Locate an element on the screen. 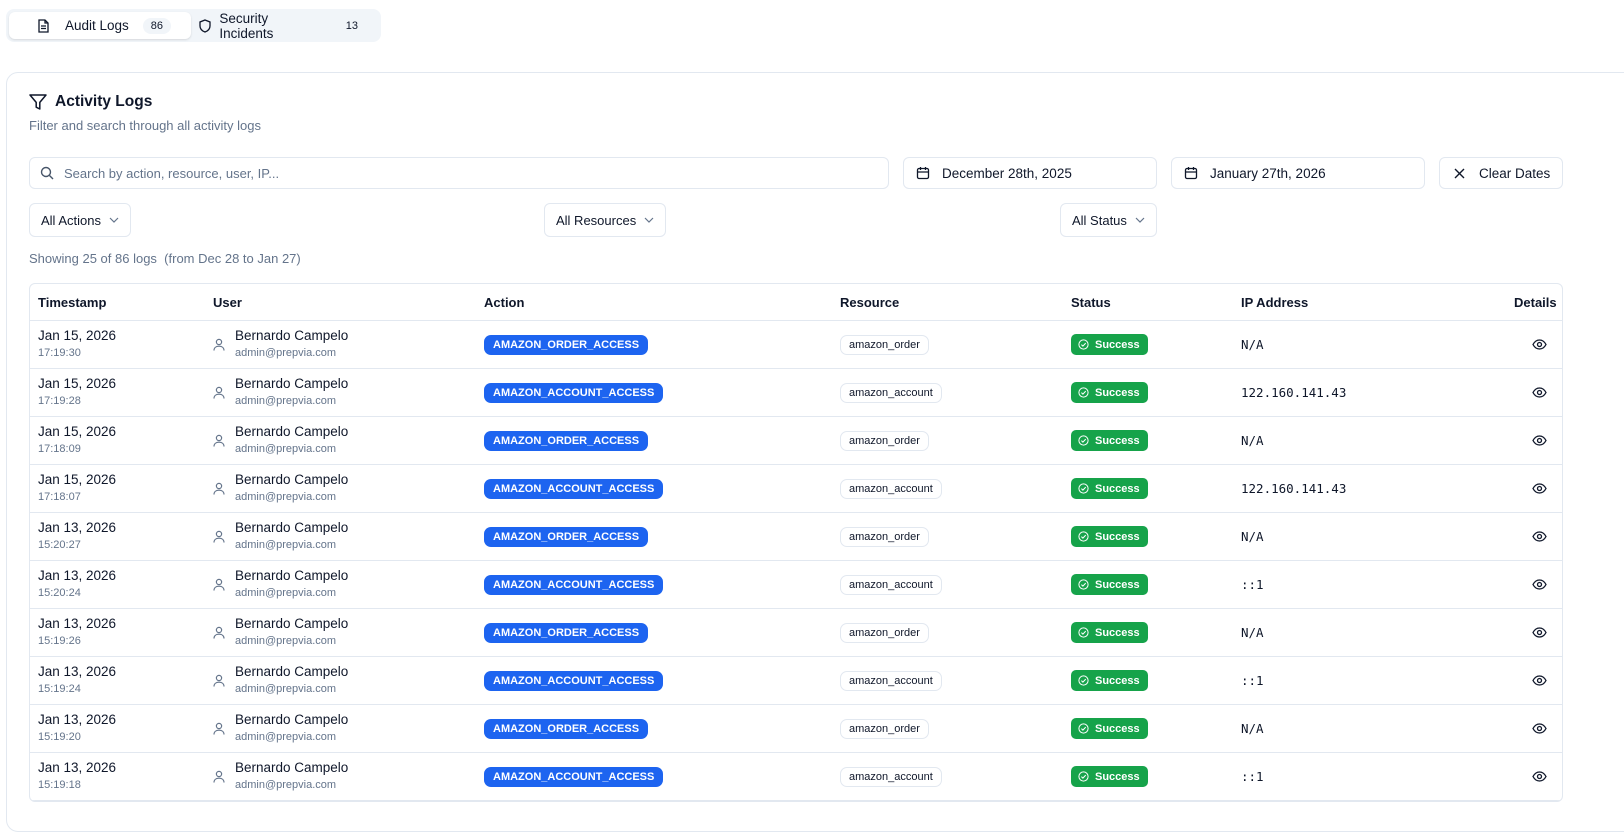 The height and width of the screenshot is (832, 1624). header-resource: Resource is located at coordinates (869, 302).